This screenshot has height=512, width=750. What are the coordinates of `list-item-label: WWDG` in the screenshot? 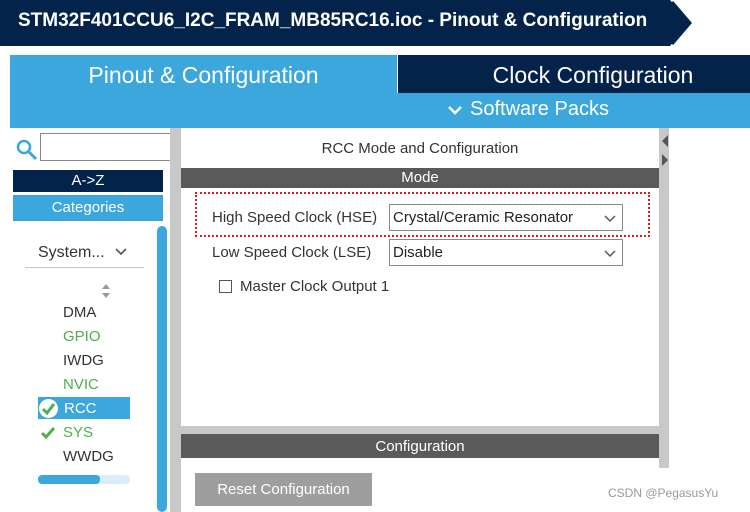 It's located at (88, 456).